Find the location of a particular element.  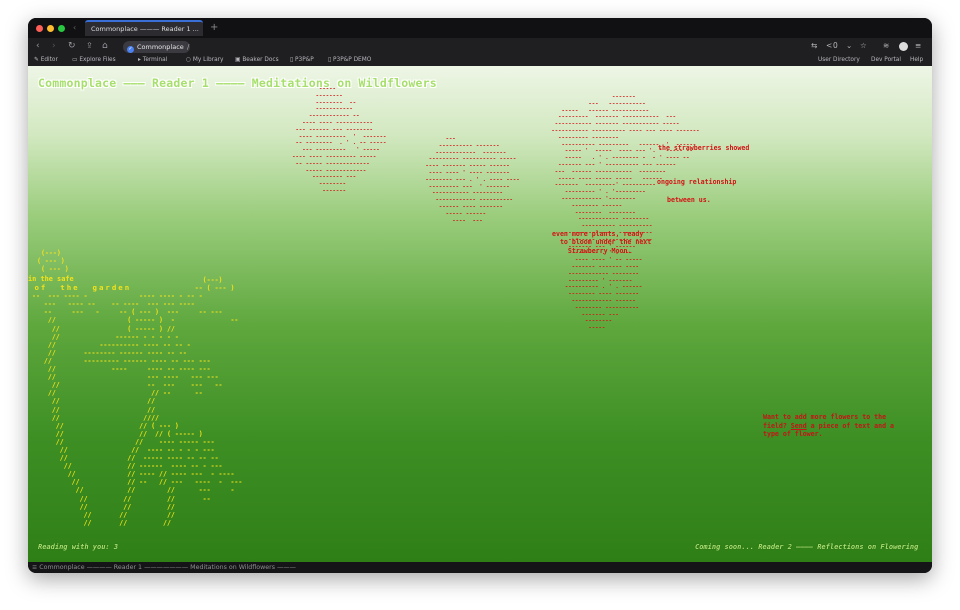

close-window-button is located at coordinates (39, 28).